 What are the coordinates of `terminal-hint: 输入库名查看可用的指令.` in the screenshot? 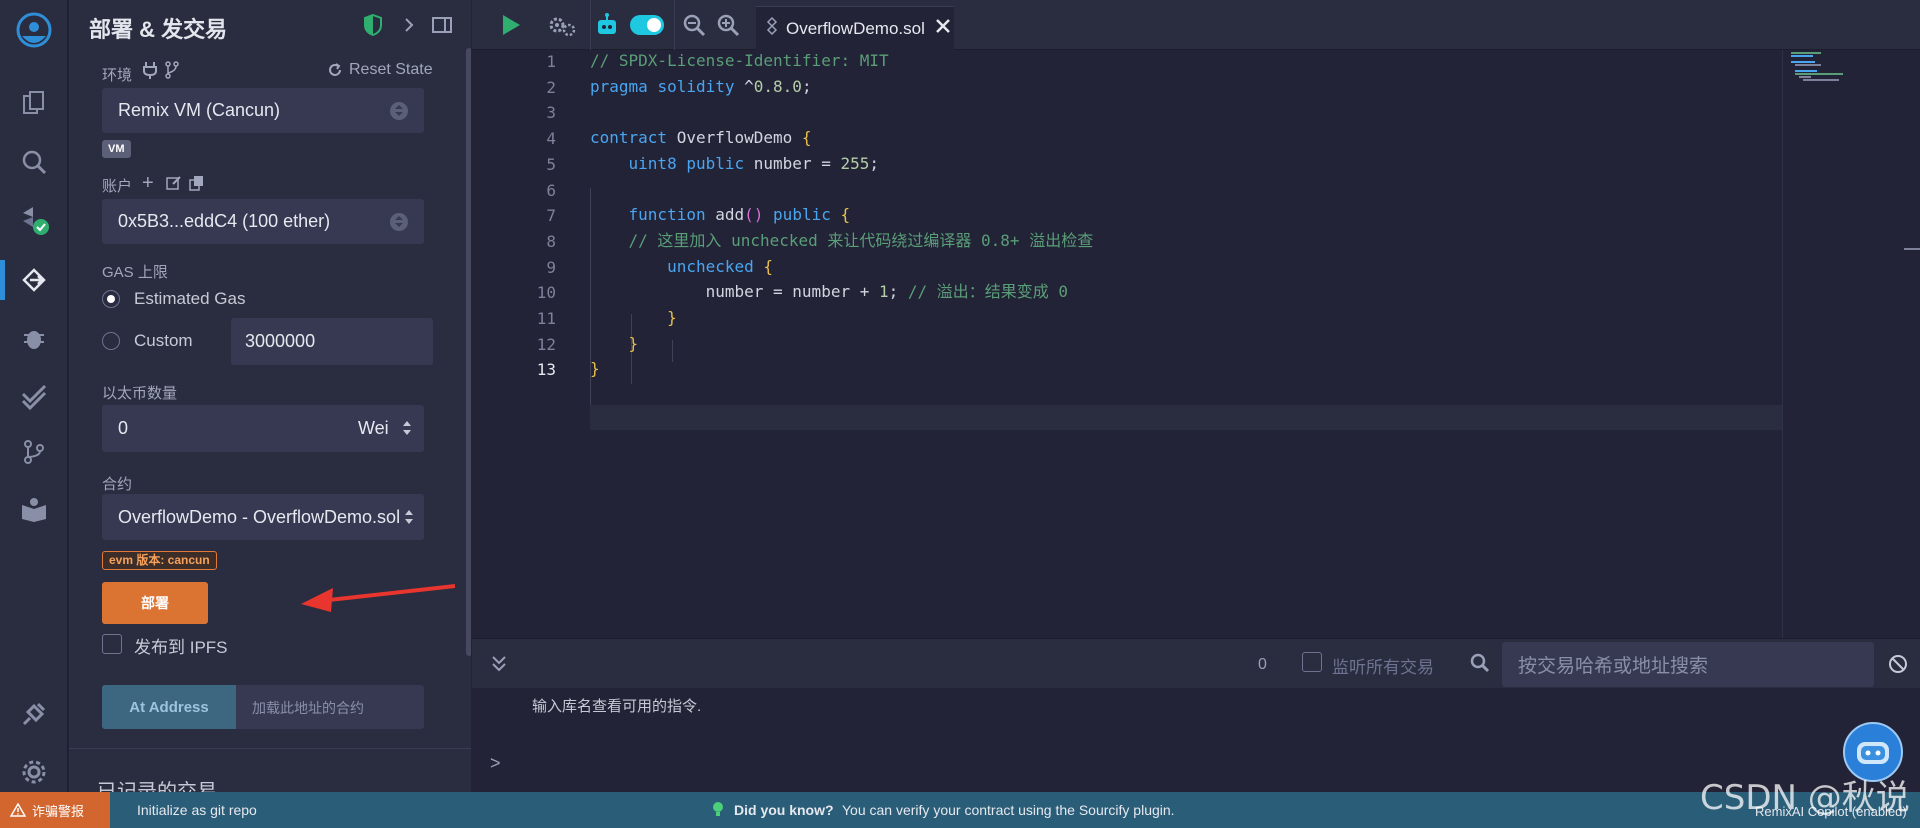 It's located at (617, 706).